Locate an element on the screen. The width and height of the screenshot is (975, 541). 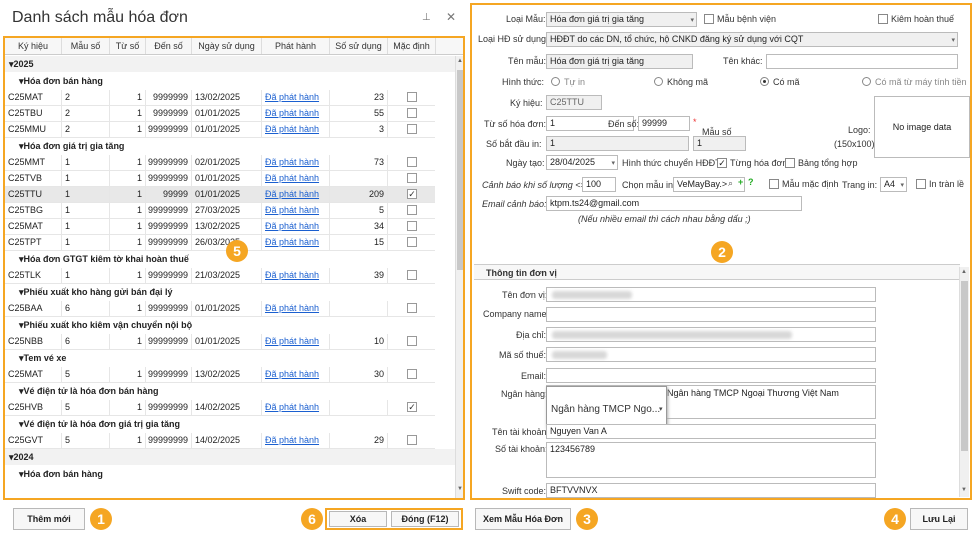
add-icon: + is located at coordinates (740, 182).